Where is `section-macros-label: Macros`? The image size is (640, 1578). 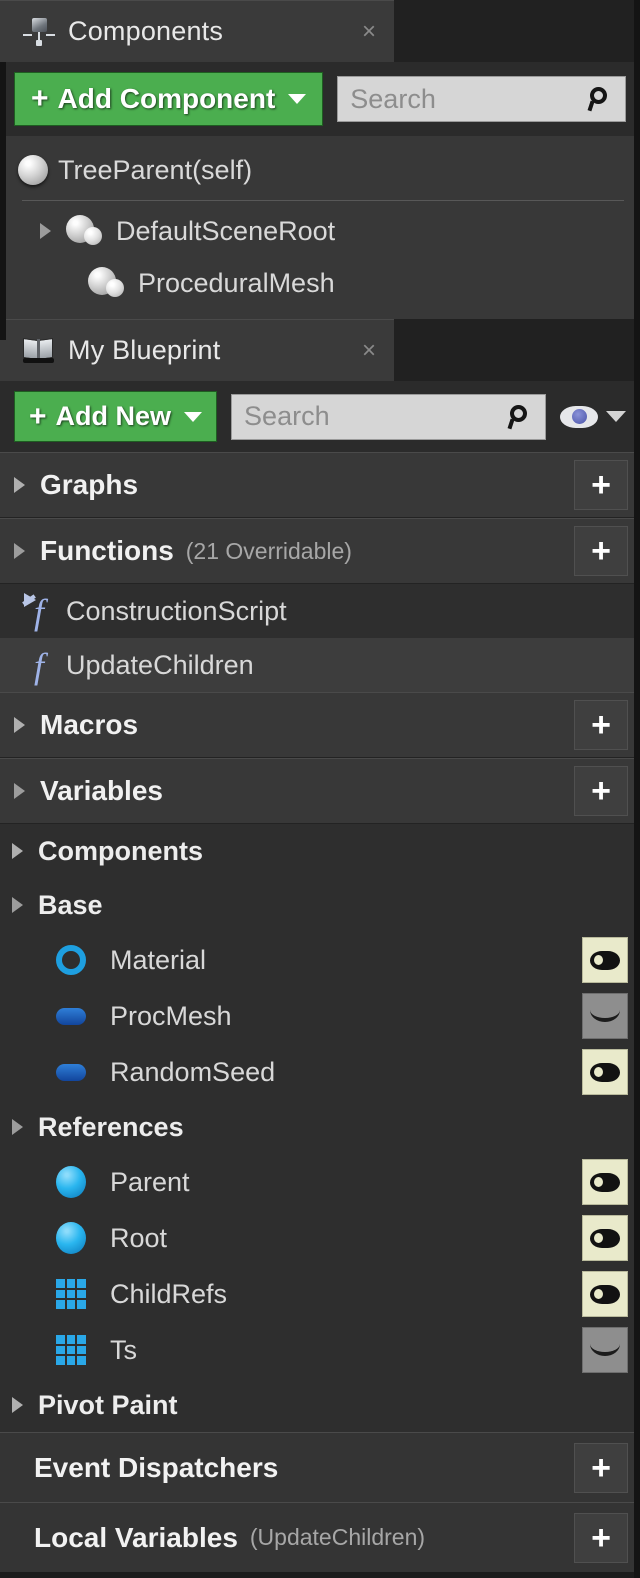 section-macros-label: Macros is located at coordinates (89, 724).